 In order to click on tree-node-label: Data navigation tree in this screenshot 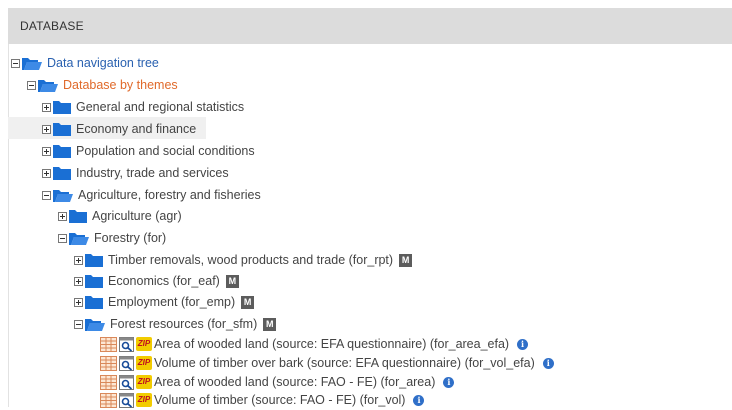, I will do `click(103, 63)`.